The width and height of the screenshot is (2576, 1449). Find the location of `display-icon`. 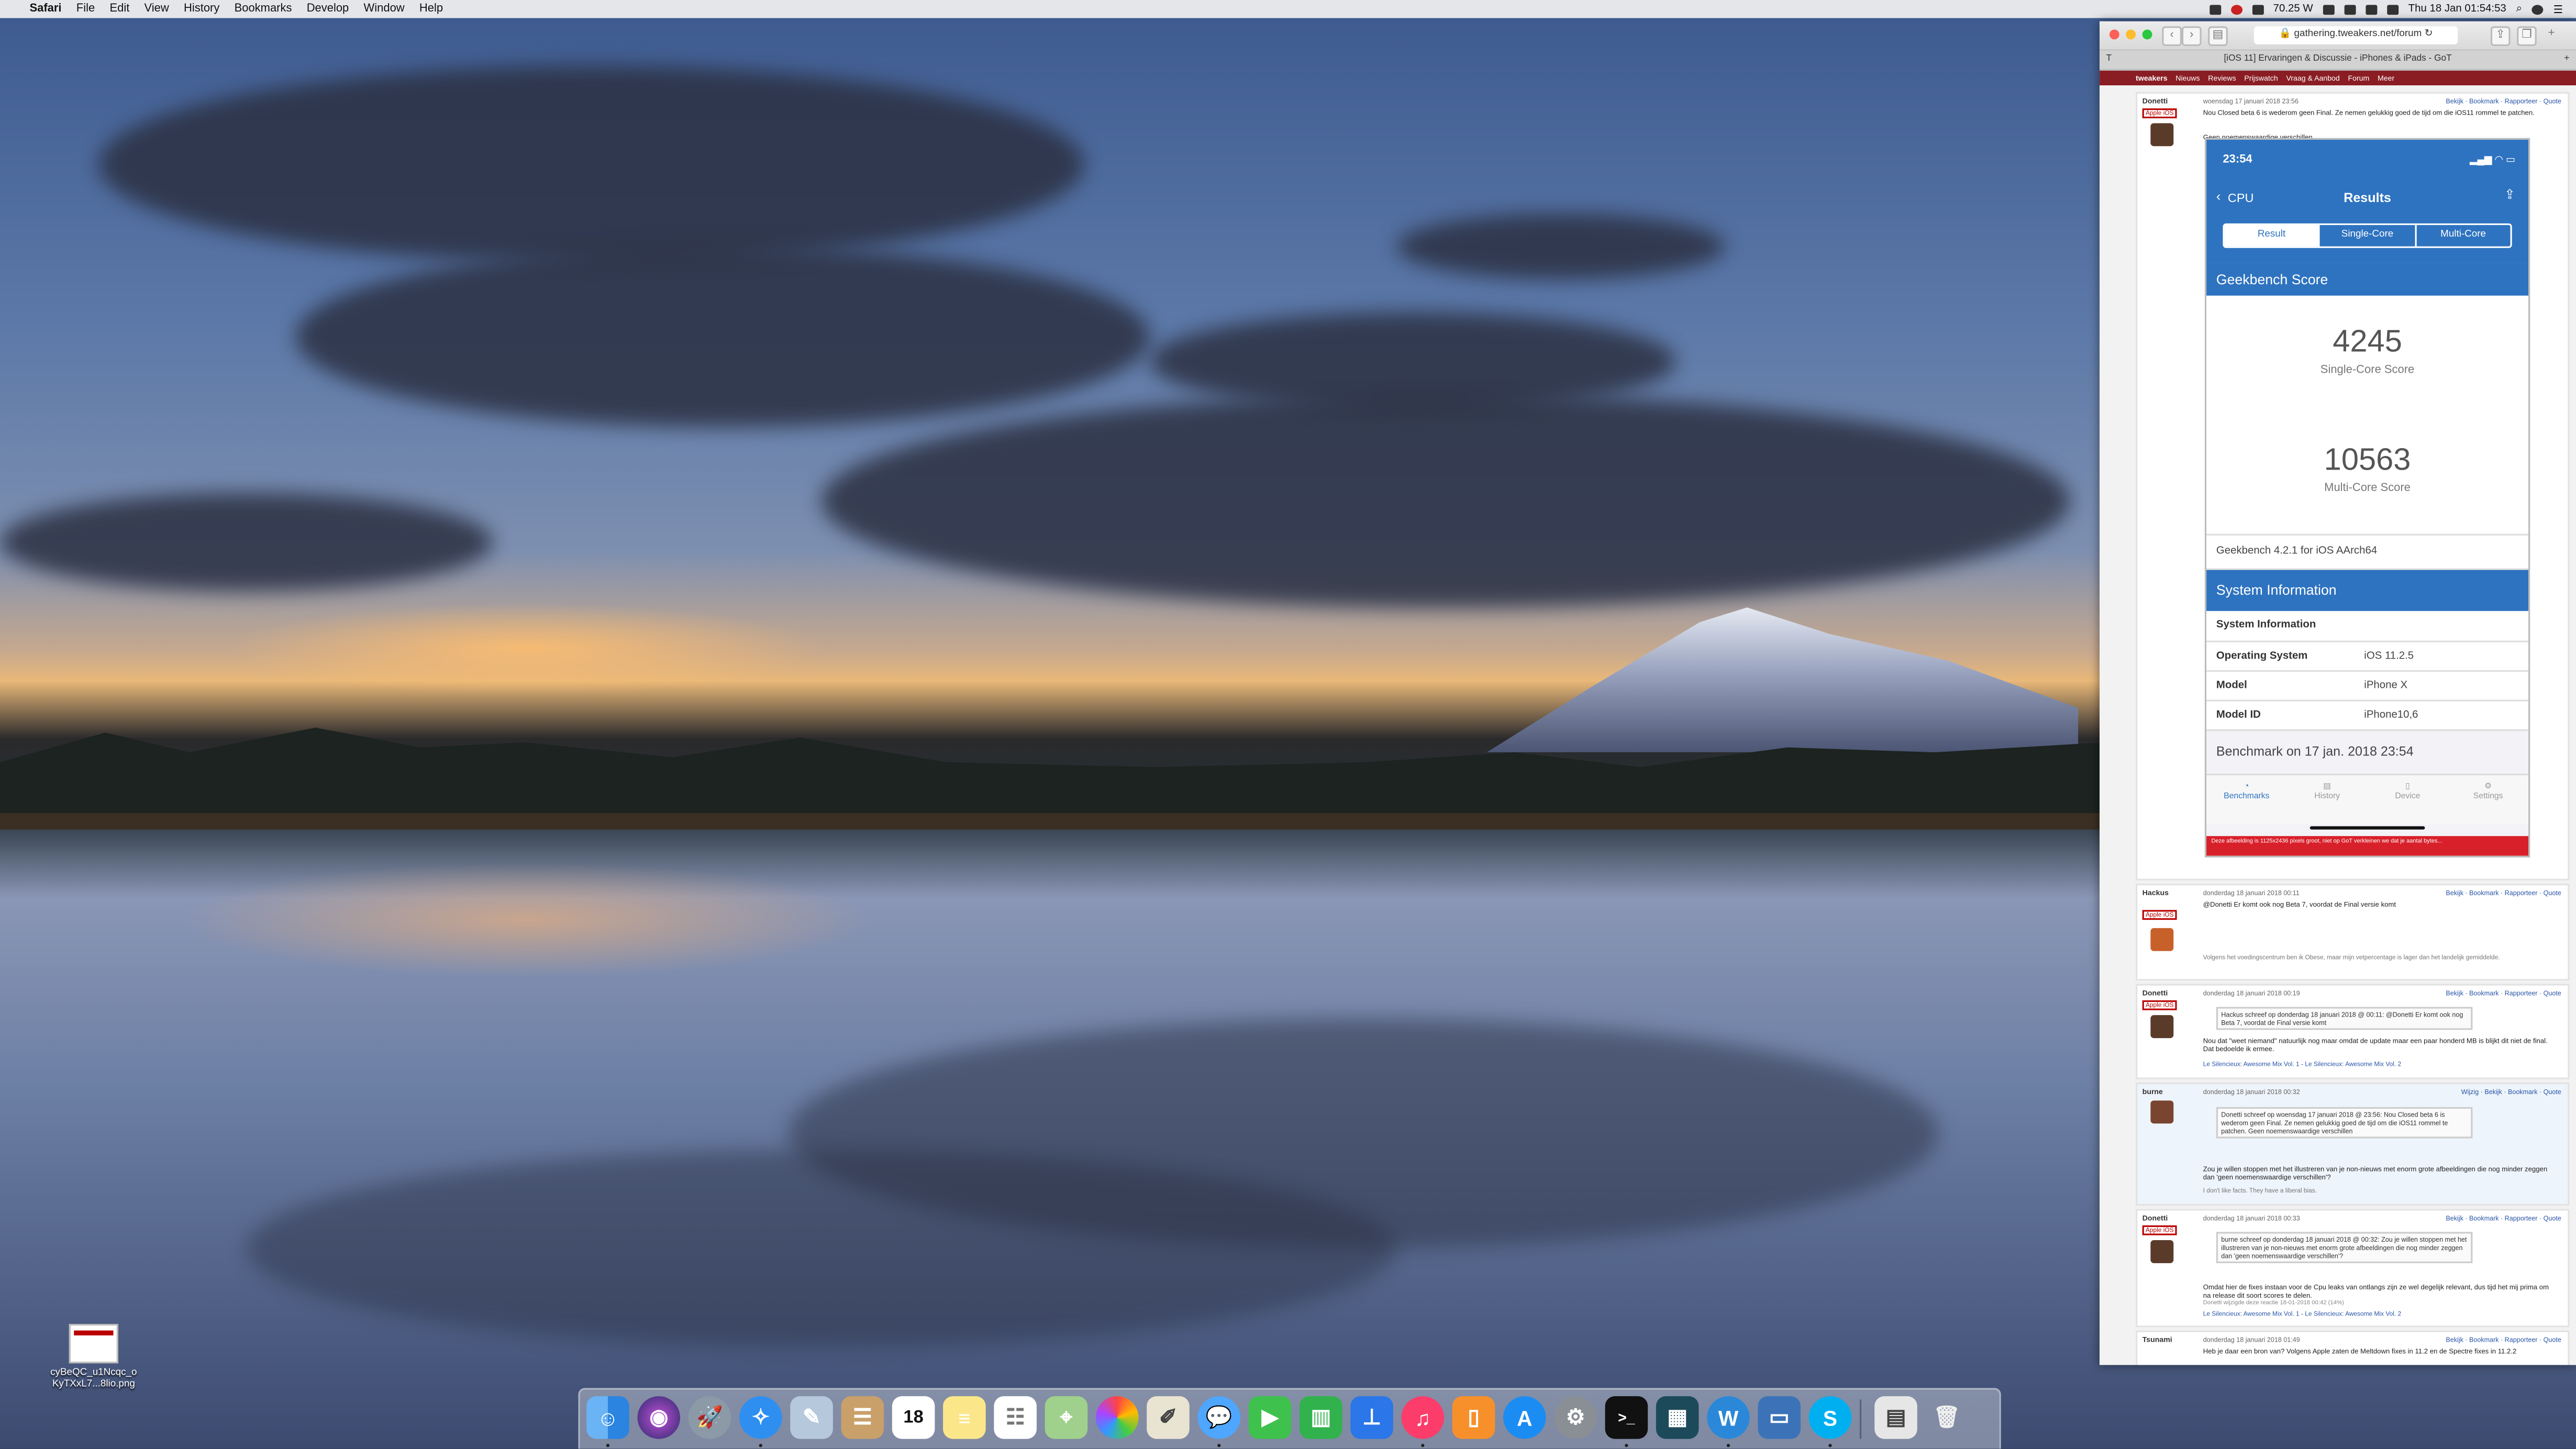

display-icon is located at coordinates (2329, 9).